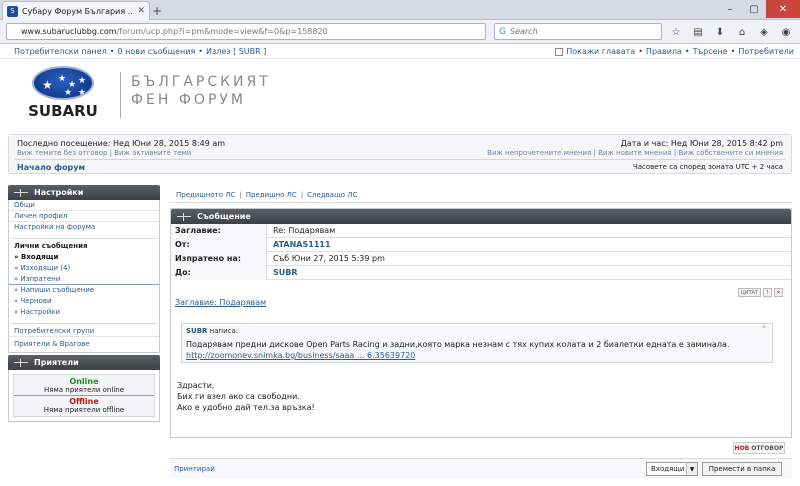 The height and width of the screenshot is (486, 800). What do you see at coordinates (84, 381) in the screenshot?
I see `online-label: Online` at bounding box center [84, 381].